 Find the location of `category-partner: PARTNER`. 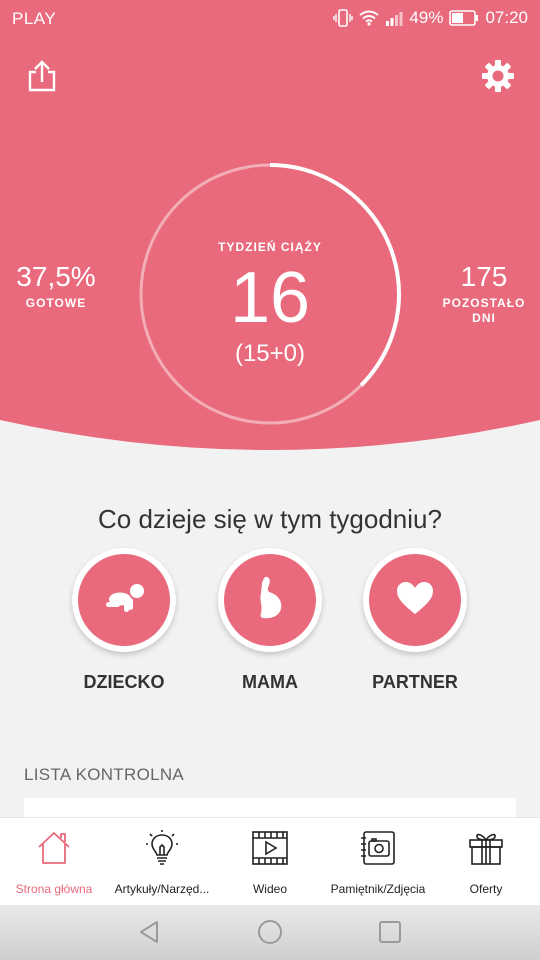

category-partner: PARTNER is located at coordinates (415, 620).